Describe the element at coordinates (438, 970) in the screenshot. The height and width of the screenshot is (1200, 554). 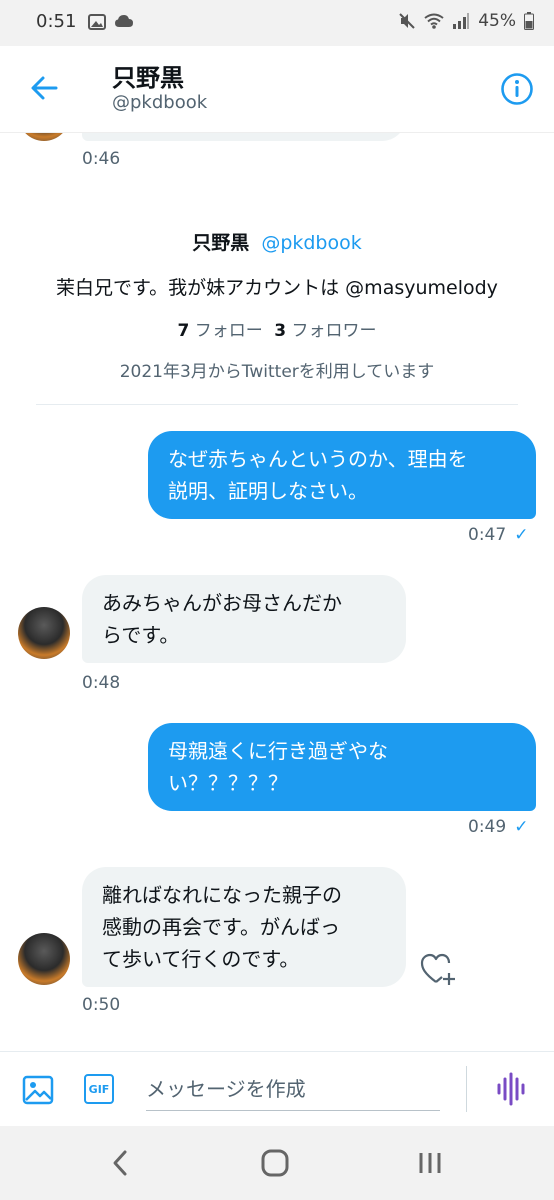
I see `like-heart-icon` at that location.